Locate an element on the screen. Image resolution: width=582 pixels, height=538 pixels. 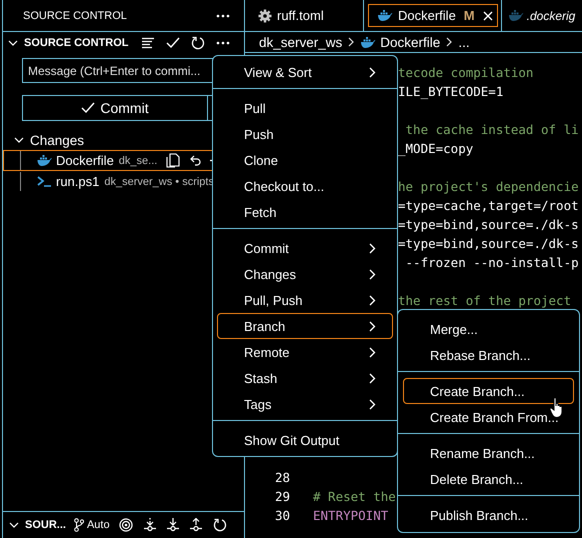
terminal-icon is located at coordinates (44, 181).